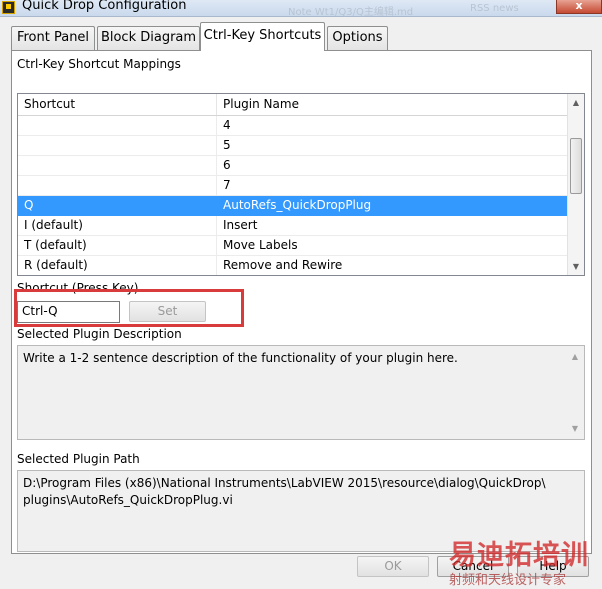 This screenshot has width=602, height=589. I want to click on table-row: 4, so click(293, 126).